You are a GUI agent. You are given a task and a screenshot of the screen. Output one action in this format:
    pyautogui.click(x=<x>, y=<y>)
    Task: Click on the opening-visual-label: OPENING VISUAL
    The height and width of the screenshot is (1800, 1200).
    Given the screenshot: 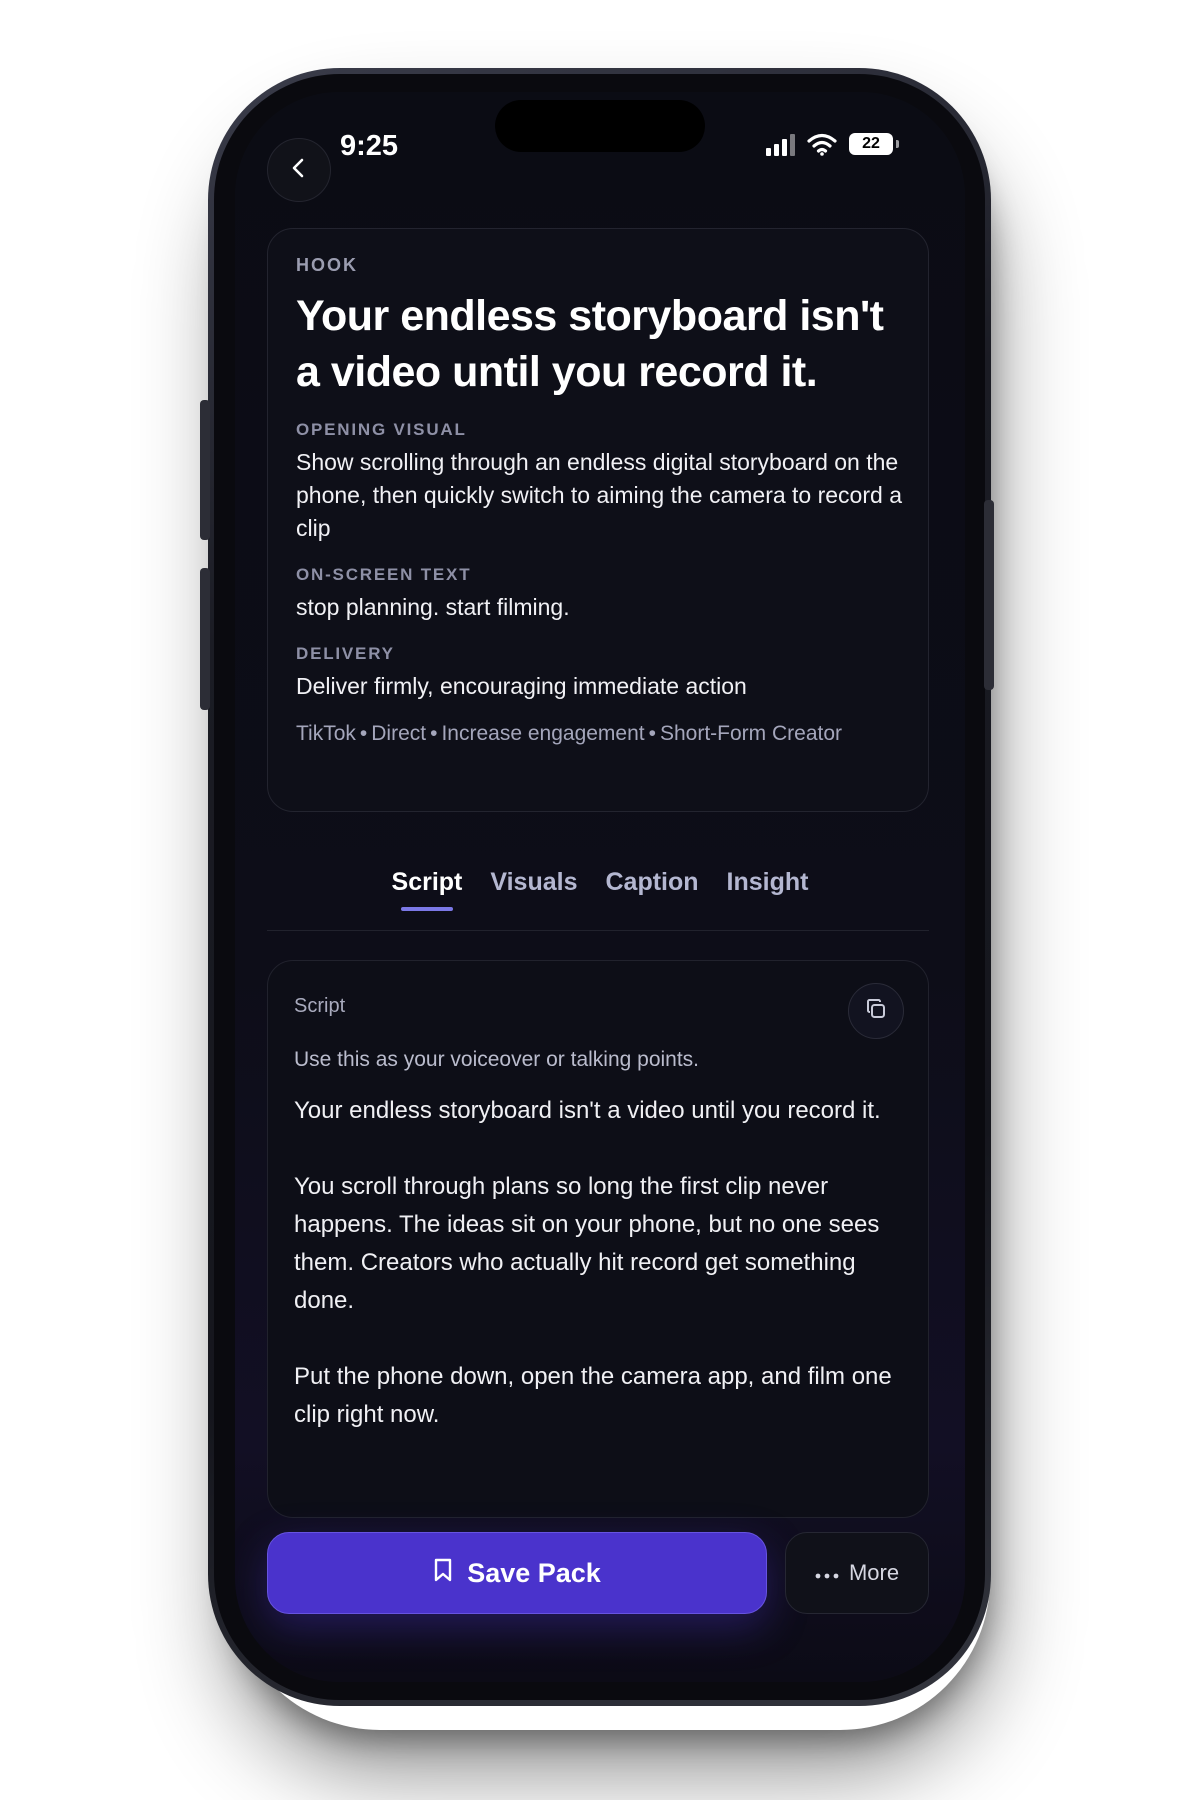 What is the action you would take?
    pyautogui.click(x=381, y=429)
    